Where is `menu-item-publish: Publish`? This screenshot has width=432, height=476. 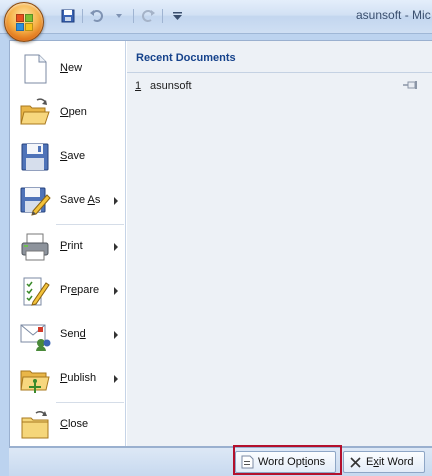
menu-item-publish: Publish is located at coordinates (69, 379).